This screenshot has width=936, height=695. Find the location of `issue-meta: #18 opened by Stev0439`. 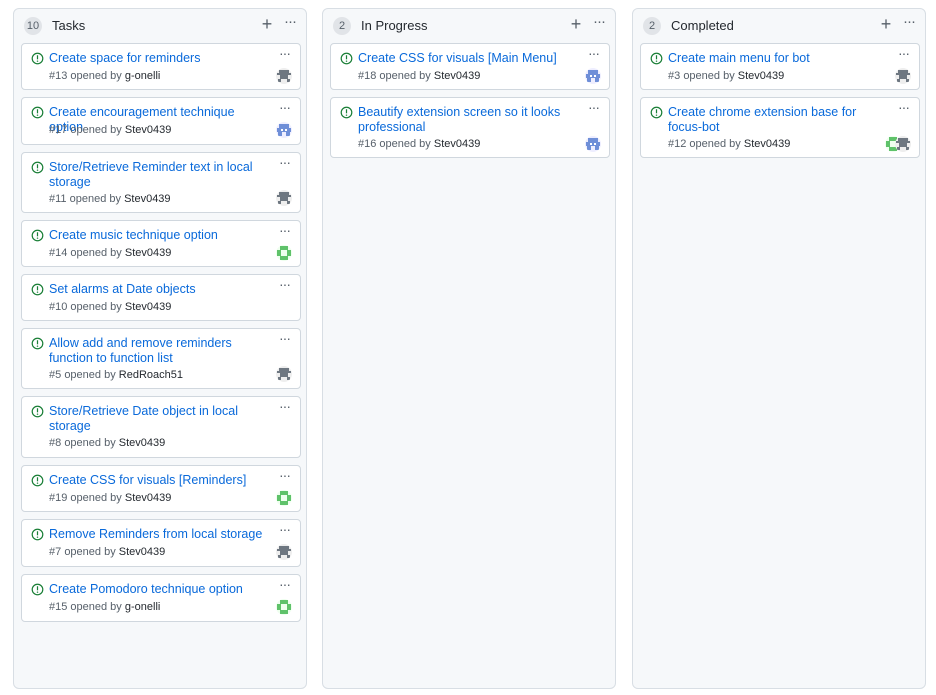

issue-meta: #18 opened by Stev0439 is located at coordinates (419, 76).